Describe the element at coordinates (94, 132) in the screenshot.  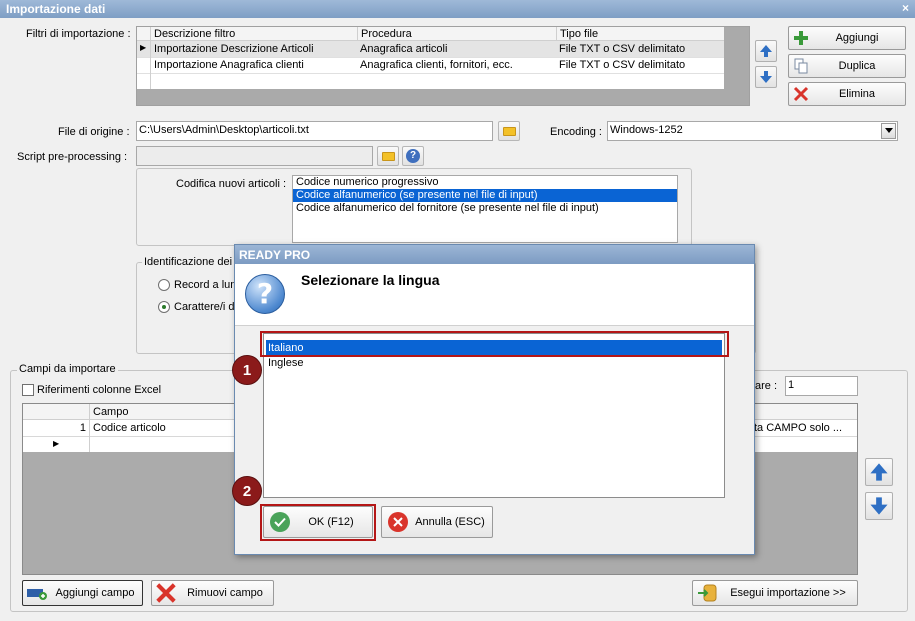
I see `file-origine-label: File di origine :` at that location.